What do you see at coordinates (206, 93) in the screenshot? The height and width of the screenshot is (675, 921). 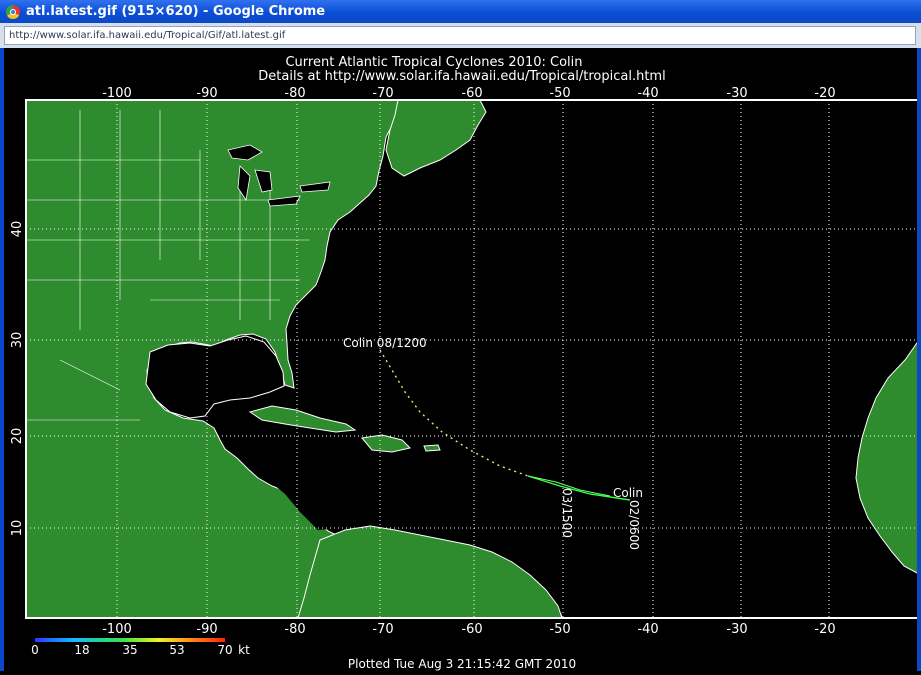 I see `lon-tick-top: -90` at bounding box center [206, 93].